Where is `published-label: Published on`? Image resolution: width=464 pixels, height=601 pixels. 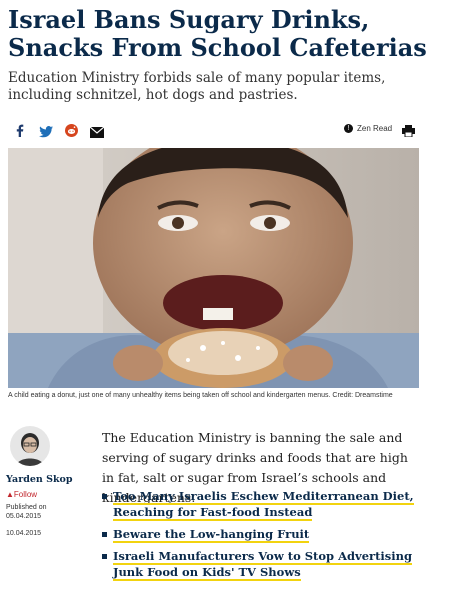 published-label: Published on is located at coordinates (26, 507).